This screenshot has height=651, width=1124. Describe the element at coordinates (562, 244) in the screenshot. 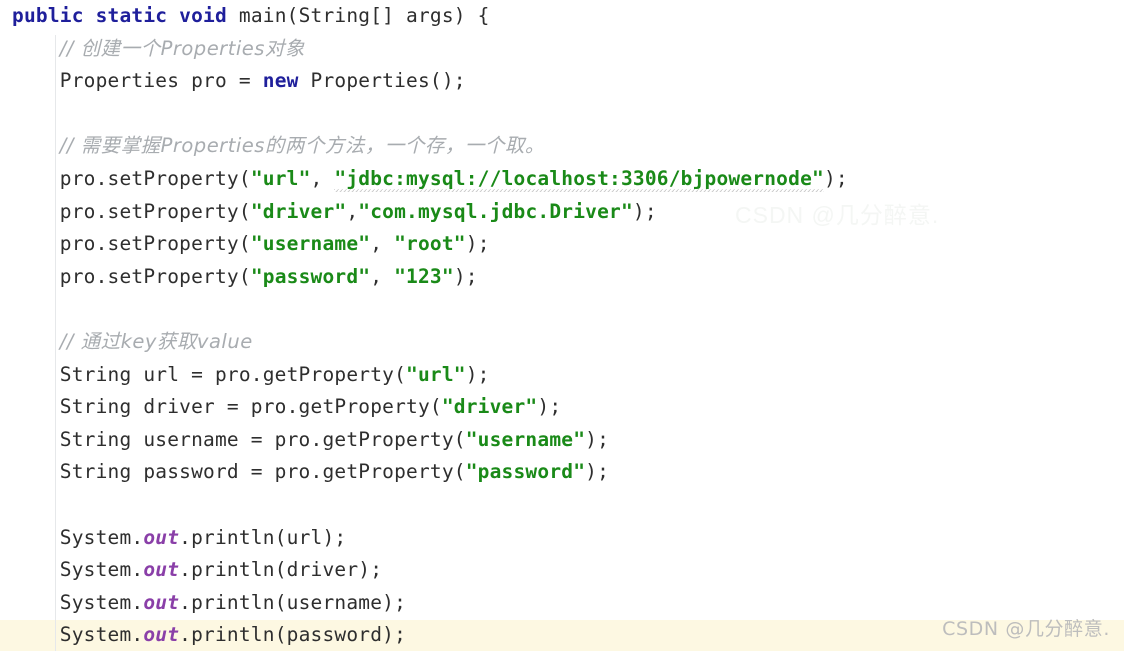

I see `code-line: pro.setProperty("username", "root");` at that location.